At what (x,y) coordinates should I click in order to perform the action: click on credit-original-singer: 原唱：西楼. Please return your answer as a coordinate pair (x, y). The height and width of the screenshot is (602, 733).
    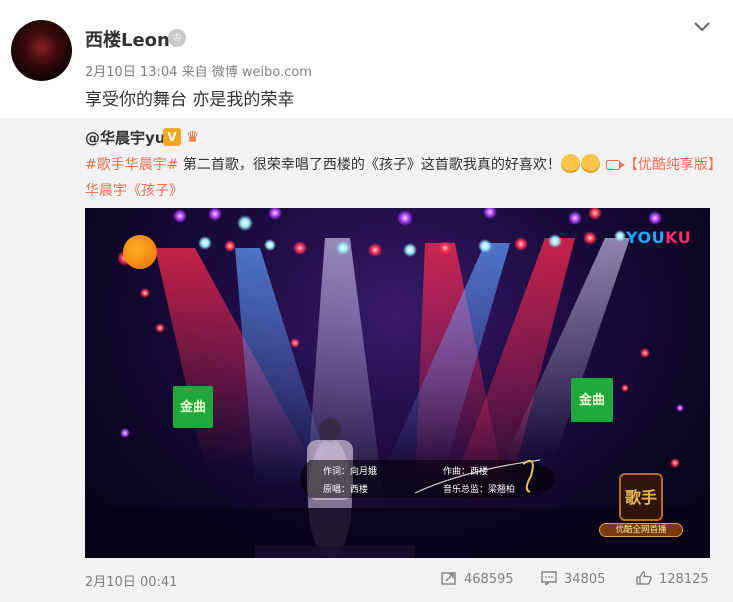
    Looking at the image, I should click on (346, 490).